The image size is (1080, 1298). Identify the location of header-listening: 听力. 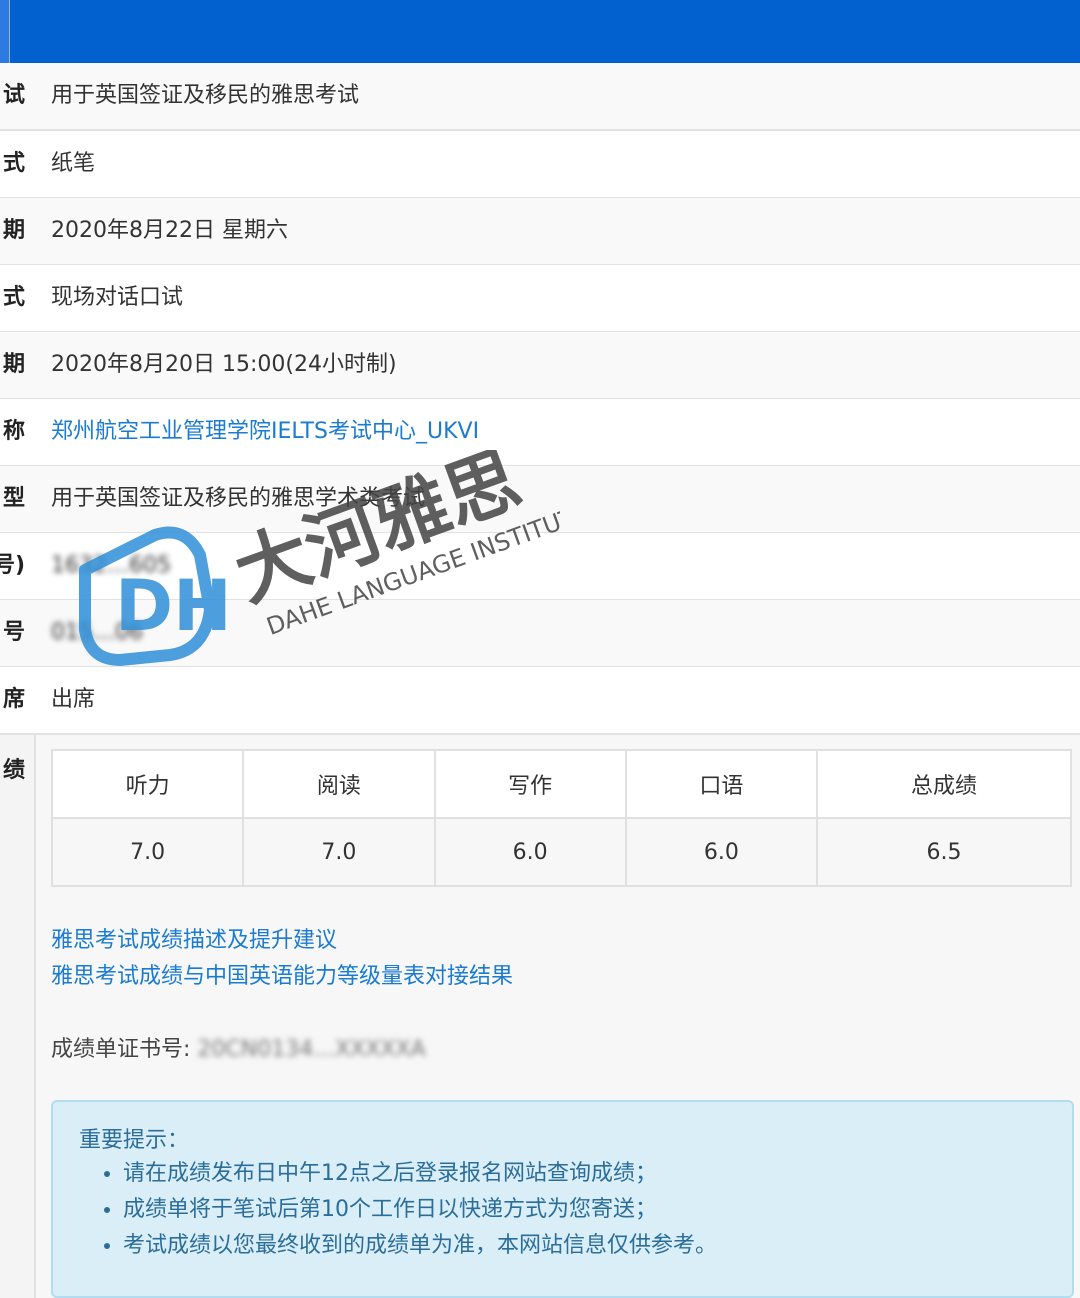
(147, 784).